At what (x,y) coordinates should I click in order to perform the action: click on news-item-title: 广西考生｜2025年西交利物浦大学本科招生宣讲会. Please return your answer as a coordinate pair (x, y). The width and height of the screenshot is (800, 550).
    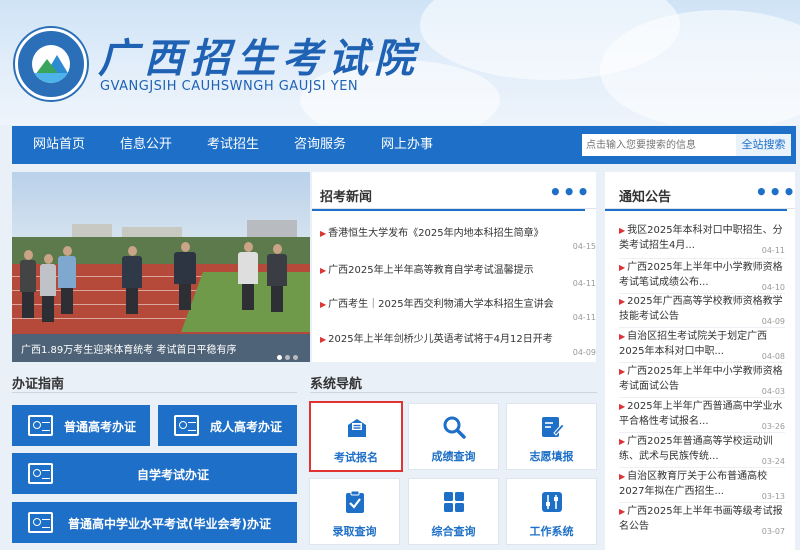
    Looking at the image, I should click on (441, 304).